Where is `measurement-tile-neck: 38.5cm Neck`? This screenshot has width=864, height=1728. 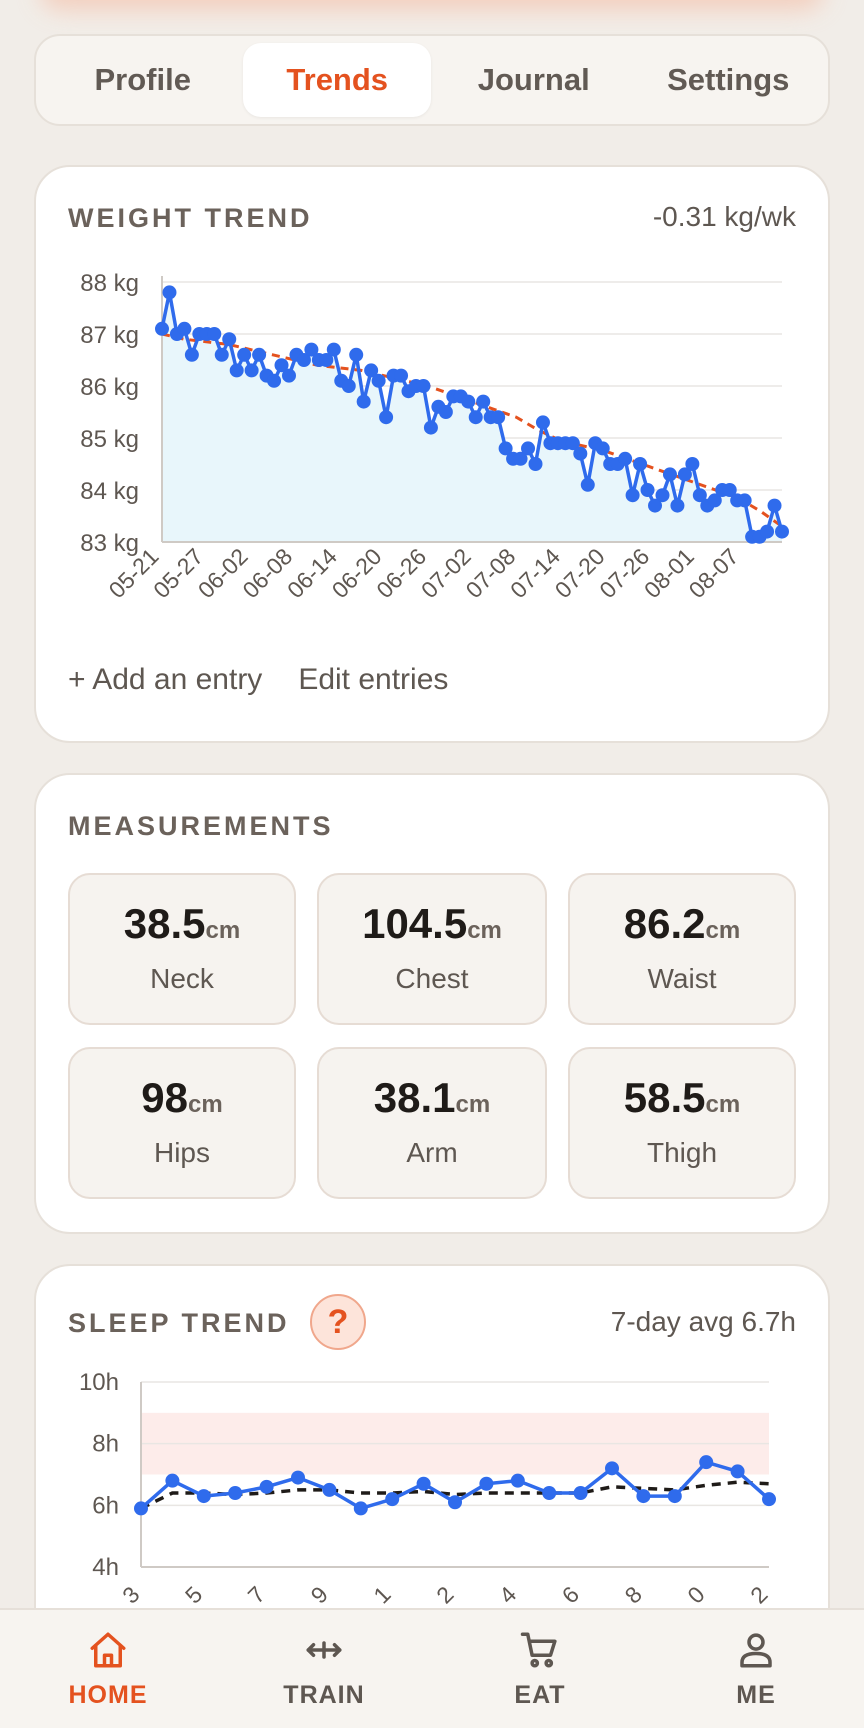
measurement-tile-neck: 38.5cm Neck is located at coordinates (182, 949).